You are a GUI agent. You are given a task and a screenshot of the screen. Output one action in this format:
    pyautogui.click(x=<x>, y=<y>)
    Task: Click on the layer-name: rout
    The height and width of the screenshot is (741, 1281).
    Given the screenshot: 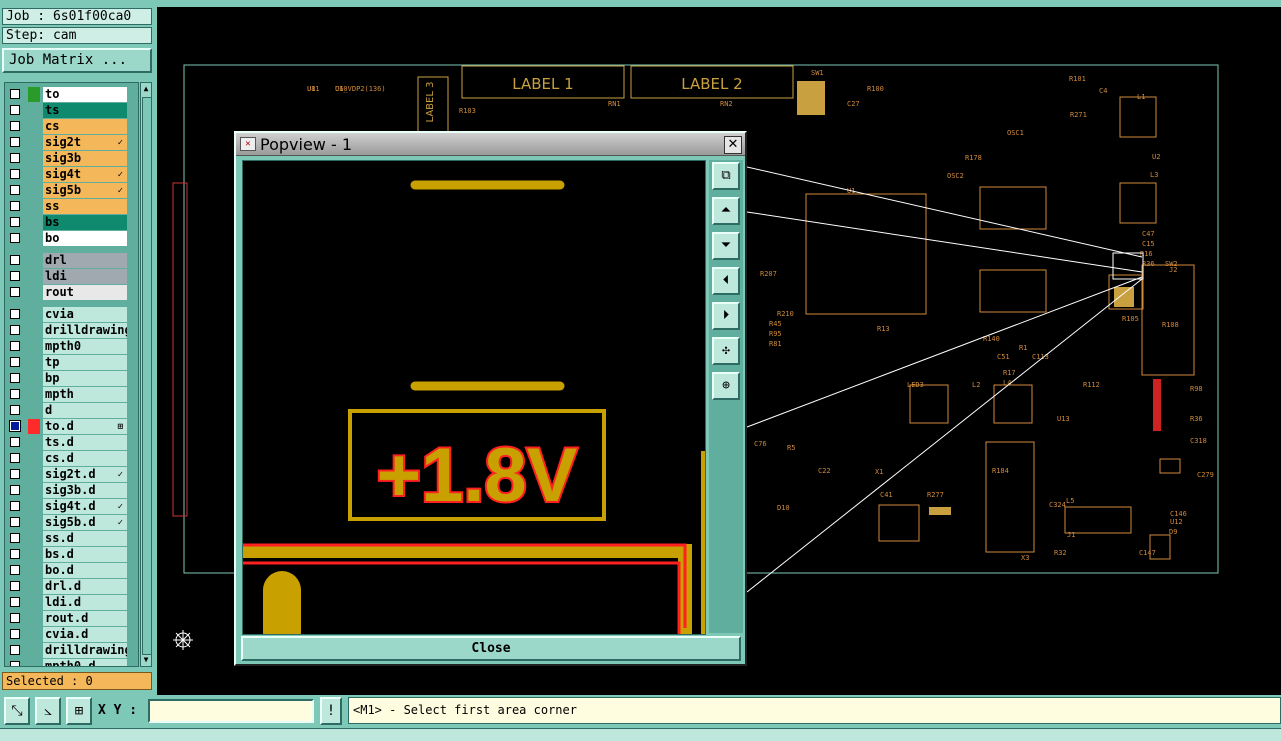 What is the action you would take?
    pyautogui.click(x=85, y=292)
    